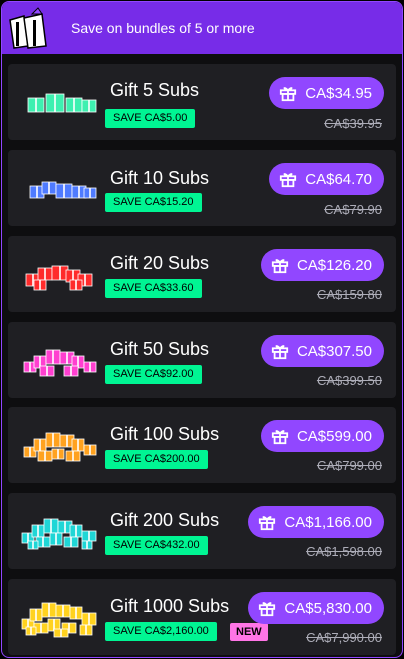 This screenshot has height=659, width=404. I want to click on original-price: CA$79.90, so click(353, 209).